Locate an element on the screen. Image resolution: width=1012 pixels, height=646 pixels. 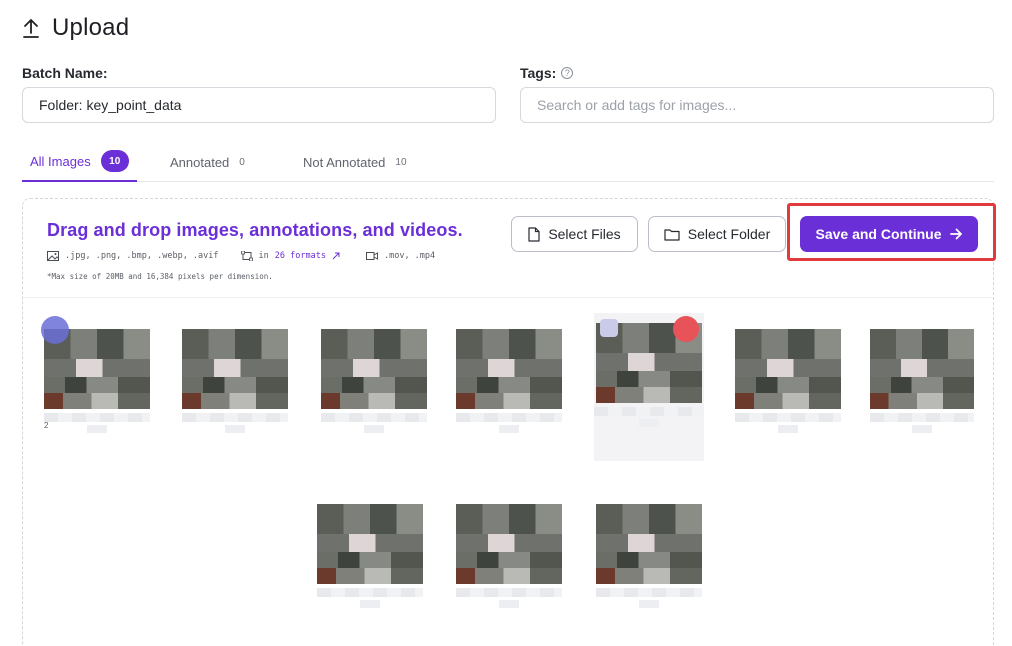
annotation-prefix: in is located at coordinates (263, 256).